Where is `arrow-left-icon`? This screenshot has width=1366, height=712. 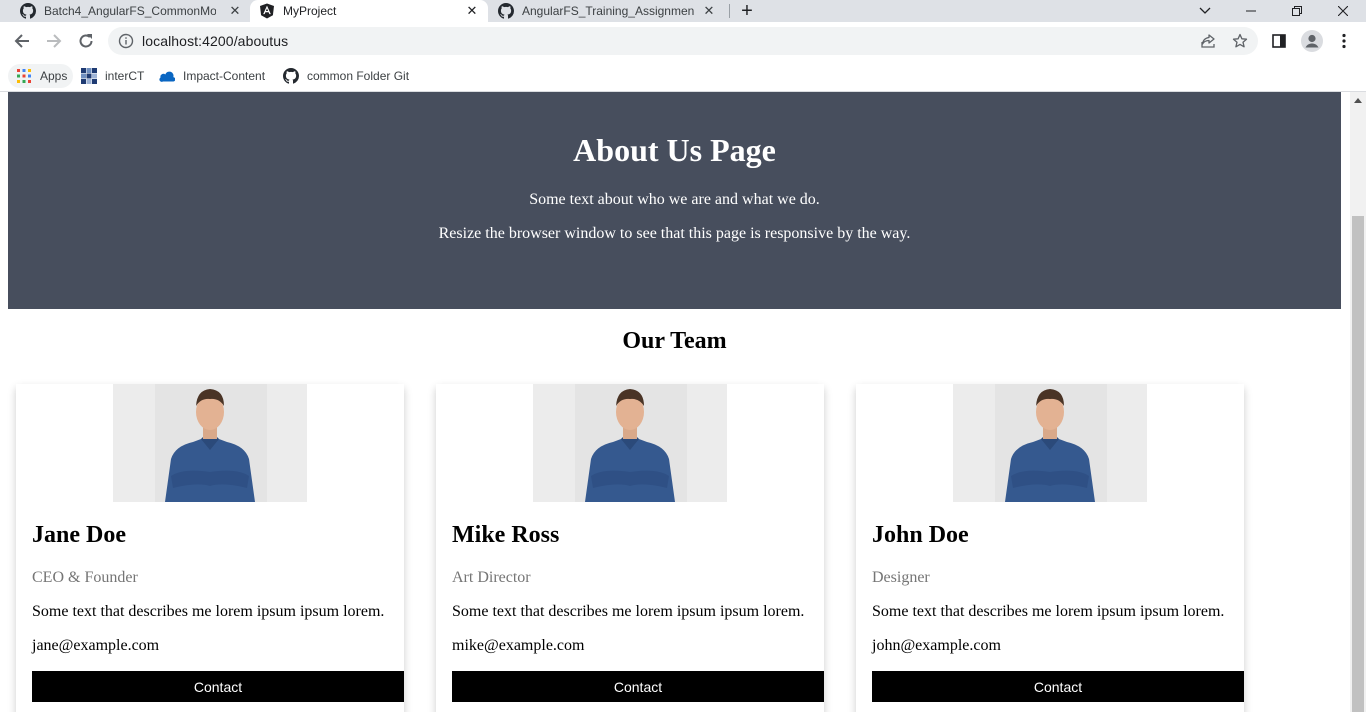
arrow-left-icon is located at coordinates (21, 41).